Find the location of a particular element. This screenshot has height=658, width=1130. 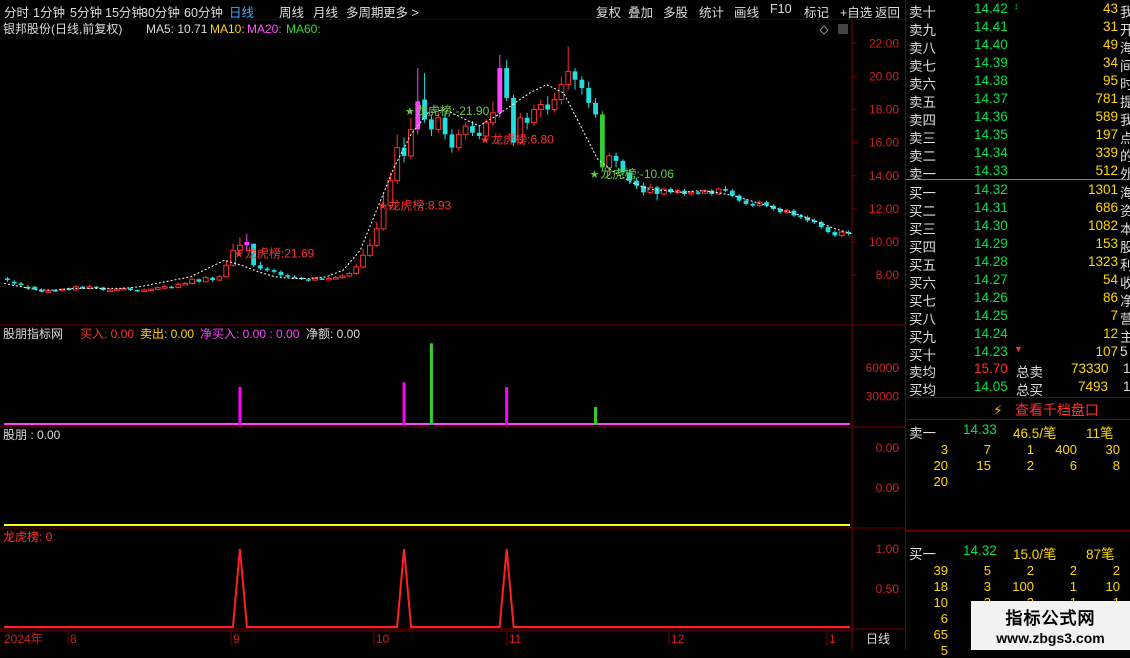

bid-level: 买四 14.29 153 股 is located at coordinates (1018, 245).